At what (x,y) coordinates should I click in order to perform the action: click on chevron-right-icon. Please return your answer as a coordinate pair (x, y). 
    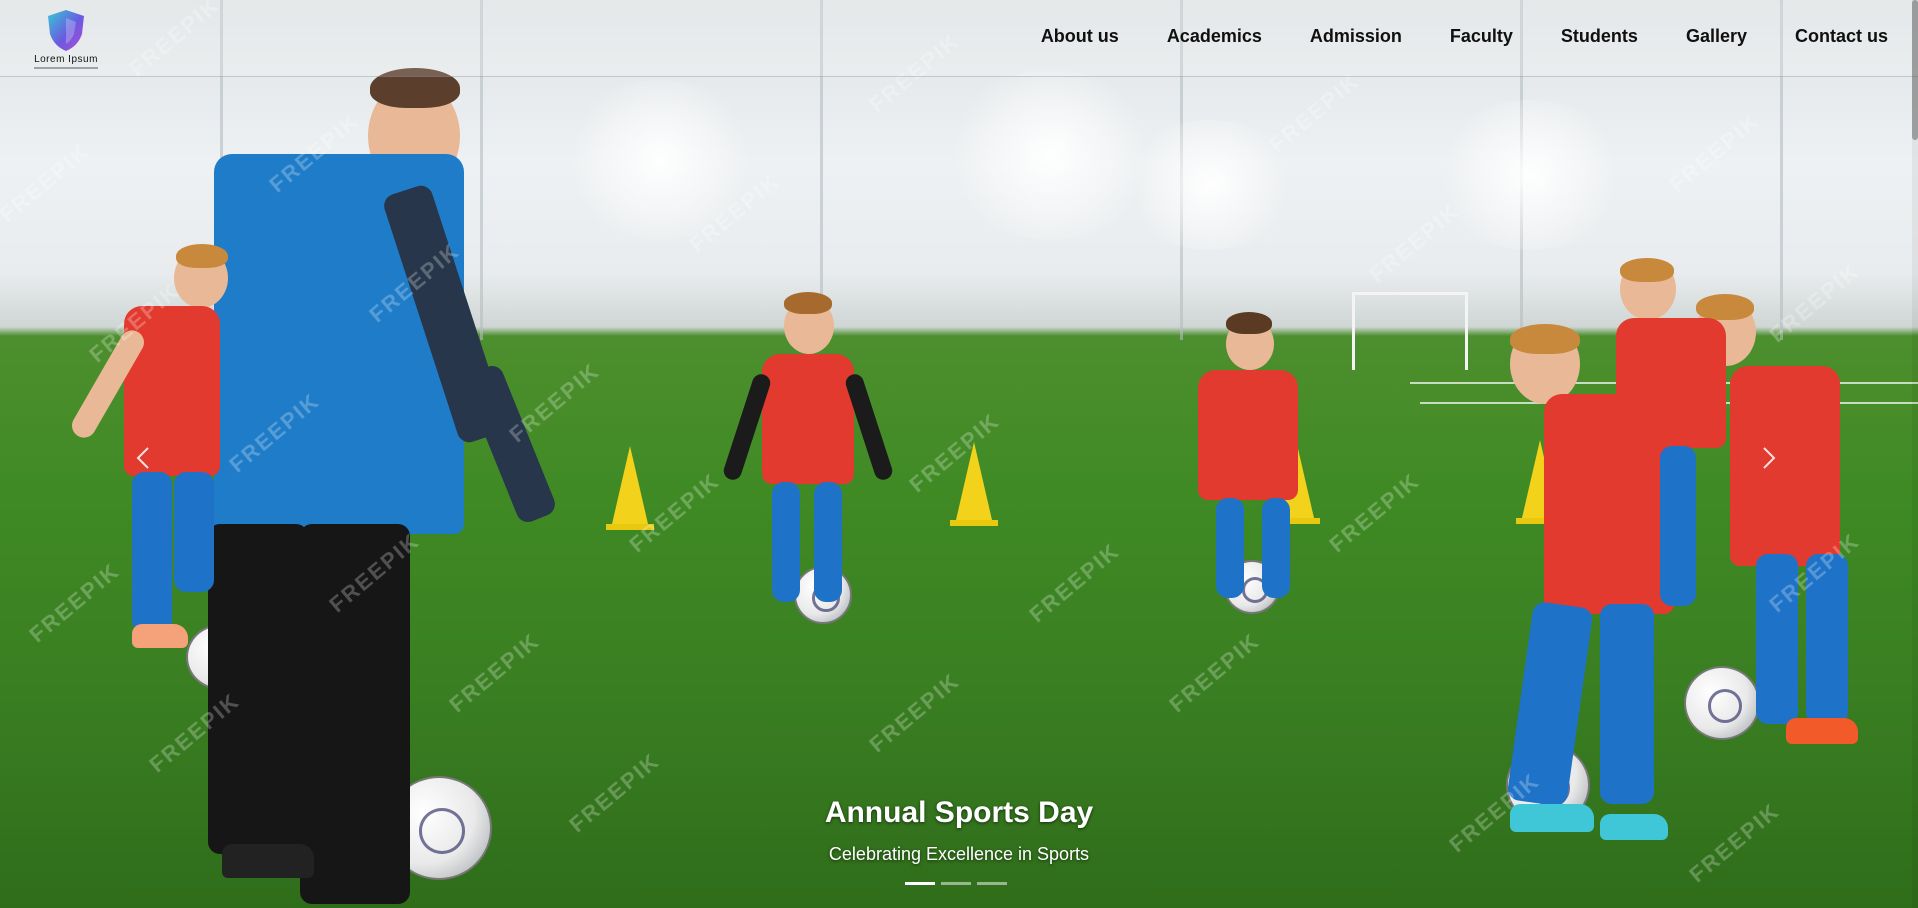
    Looking at the image, I should click on (1769, 458).